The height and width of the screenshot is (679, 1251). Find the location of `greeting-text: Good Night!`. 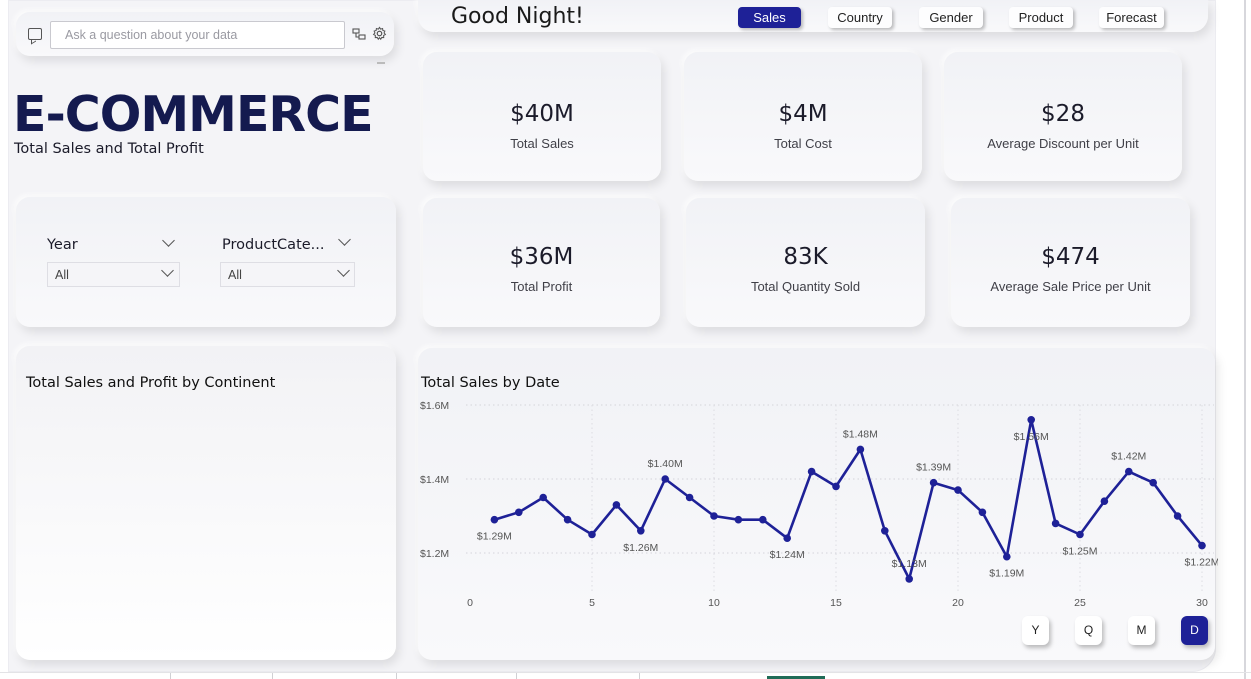

greeting-text: Good Night! is located at coordinates (517, 16).